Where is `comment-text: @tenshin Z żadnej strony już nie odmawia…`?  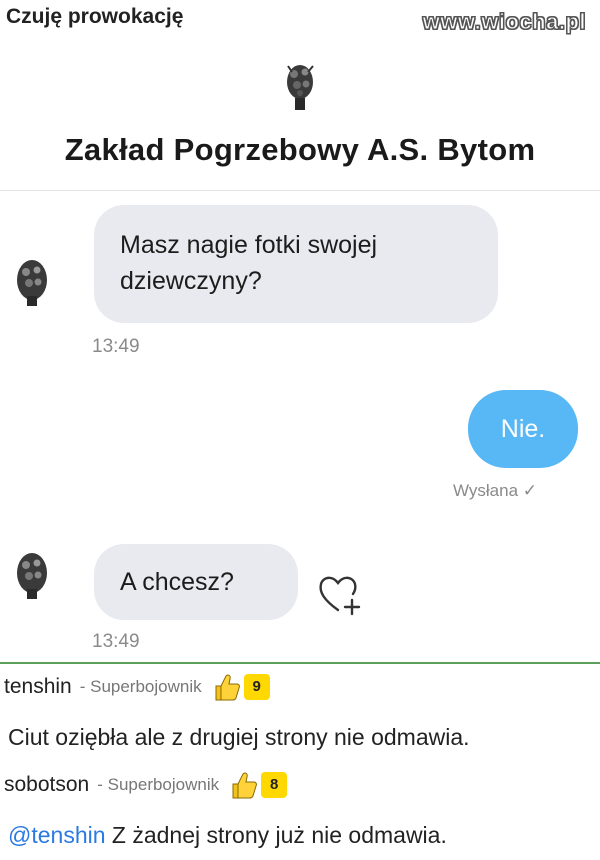
comment-text: @tenshin Z żadnej strony już nie odmawia… is located at coordinates (227, 835).